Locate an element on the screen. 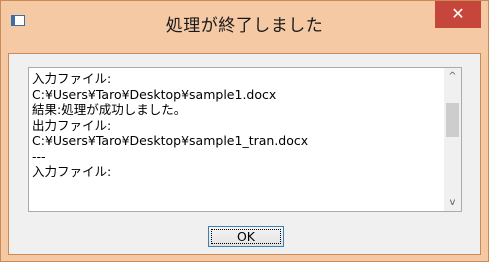 This screenshot has height=262, width=489. message-line: C:¥Users¥Taro¥Desktop¥sample1.docx is located at coordinates (154, 94).